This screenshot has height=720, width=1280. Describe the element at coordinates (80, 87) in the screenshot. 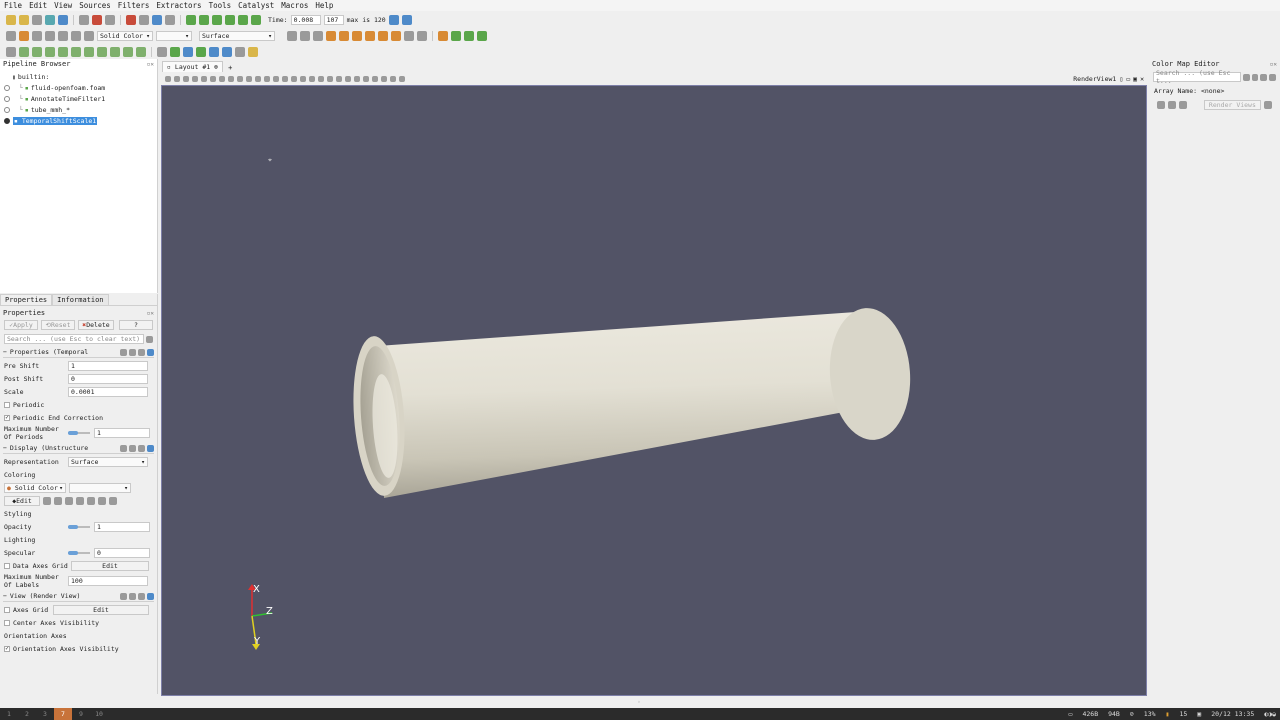

I see `pipeline-item-foam: └ ▪ fluid-openfoam.foam` at that location.